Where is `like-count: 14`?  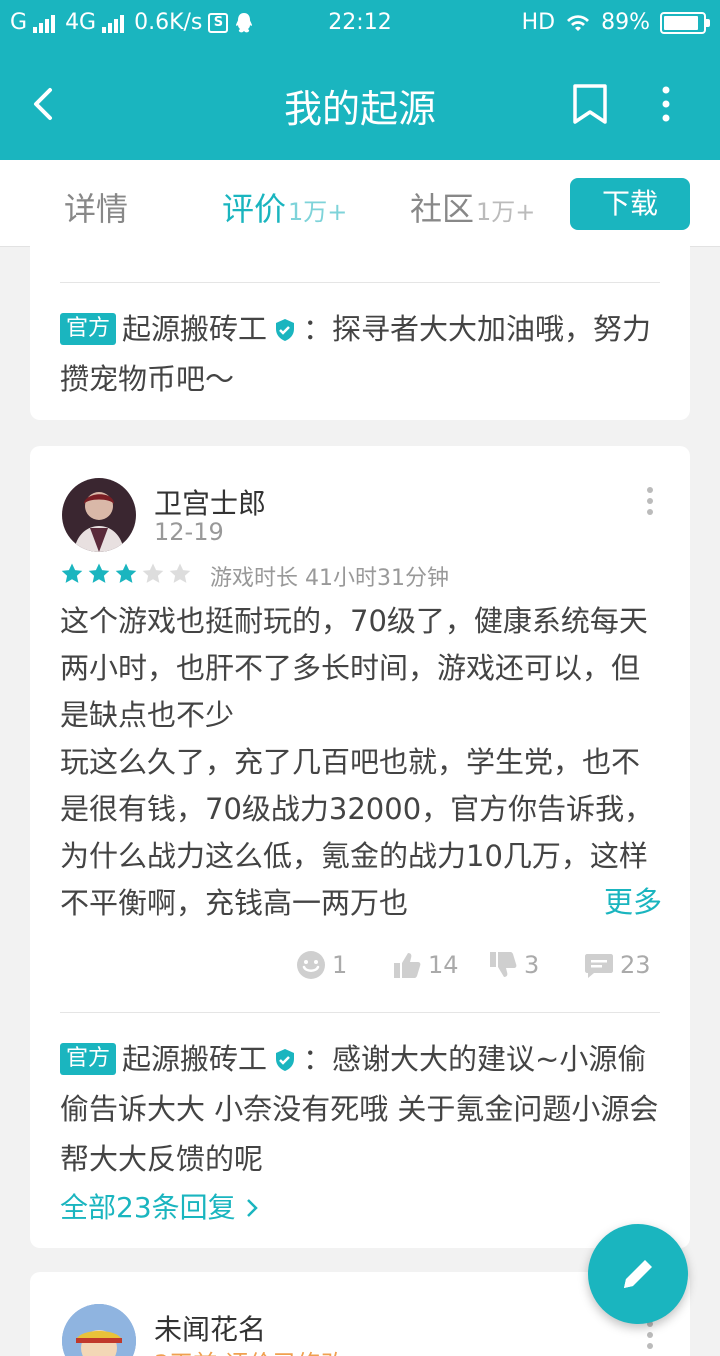
like-count: 14 is located at coordinates (443, 965).